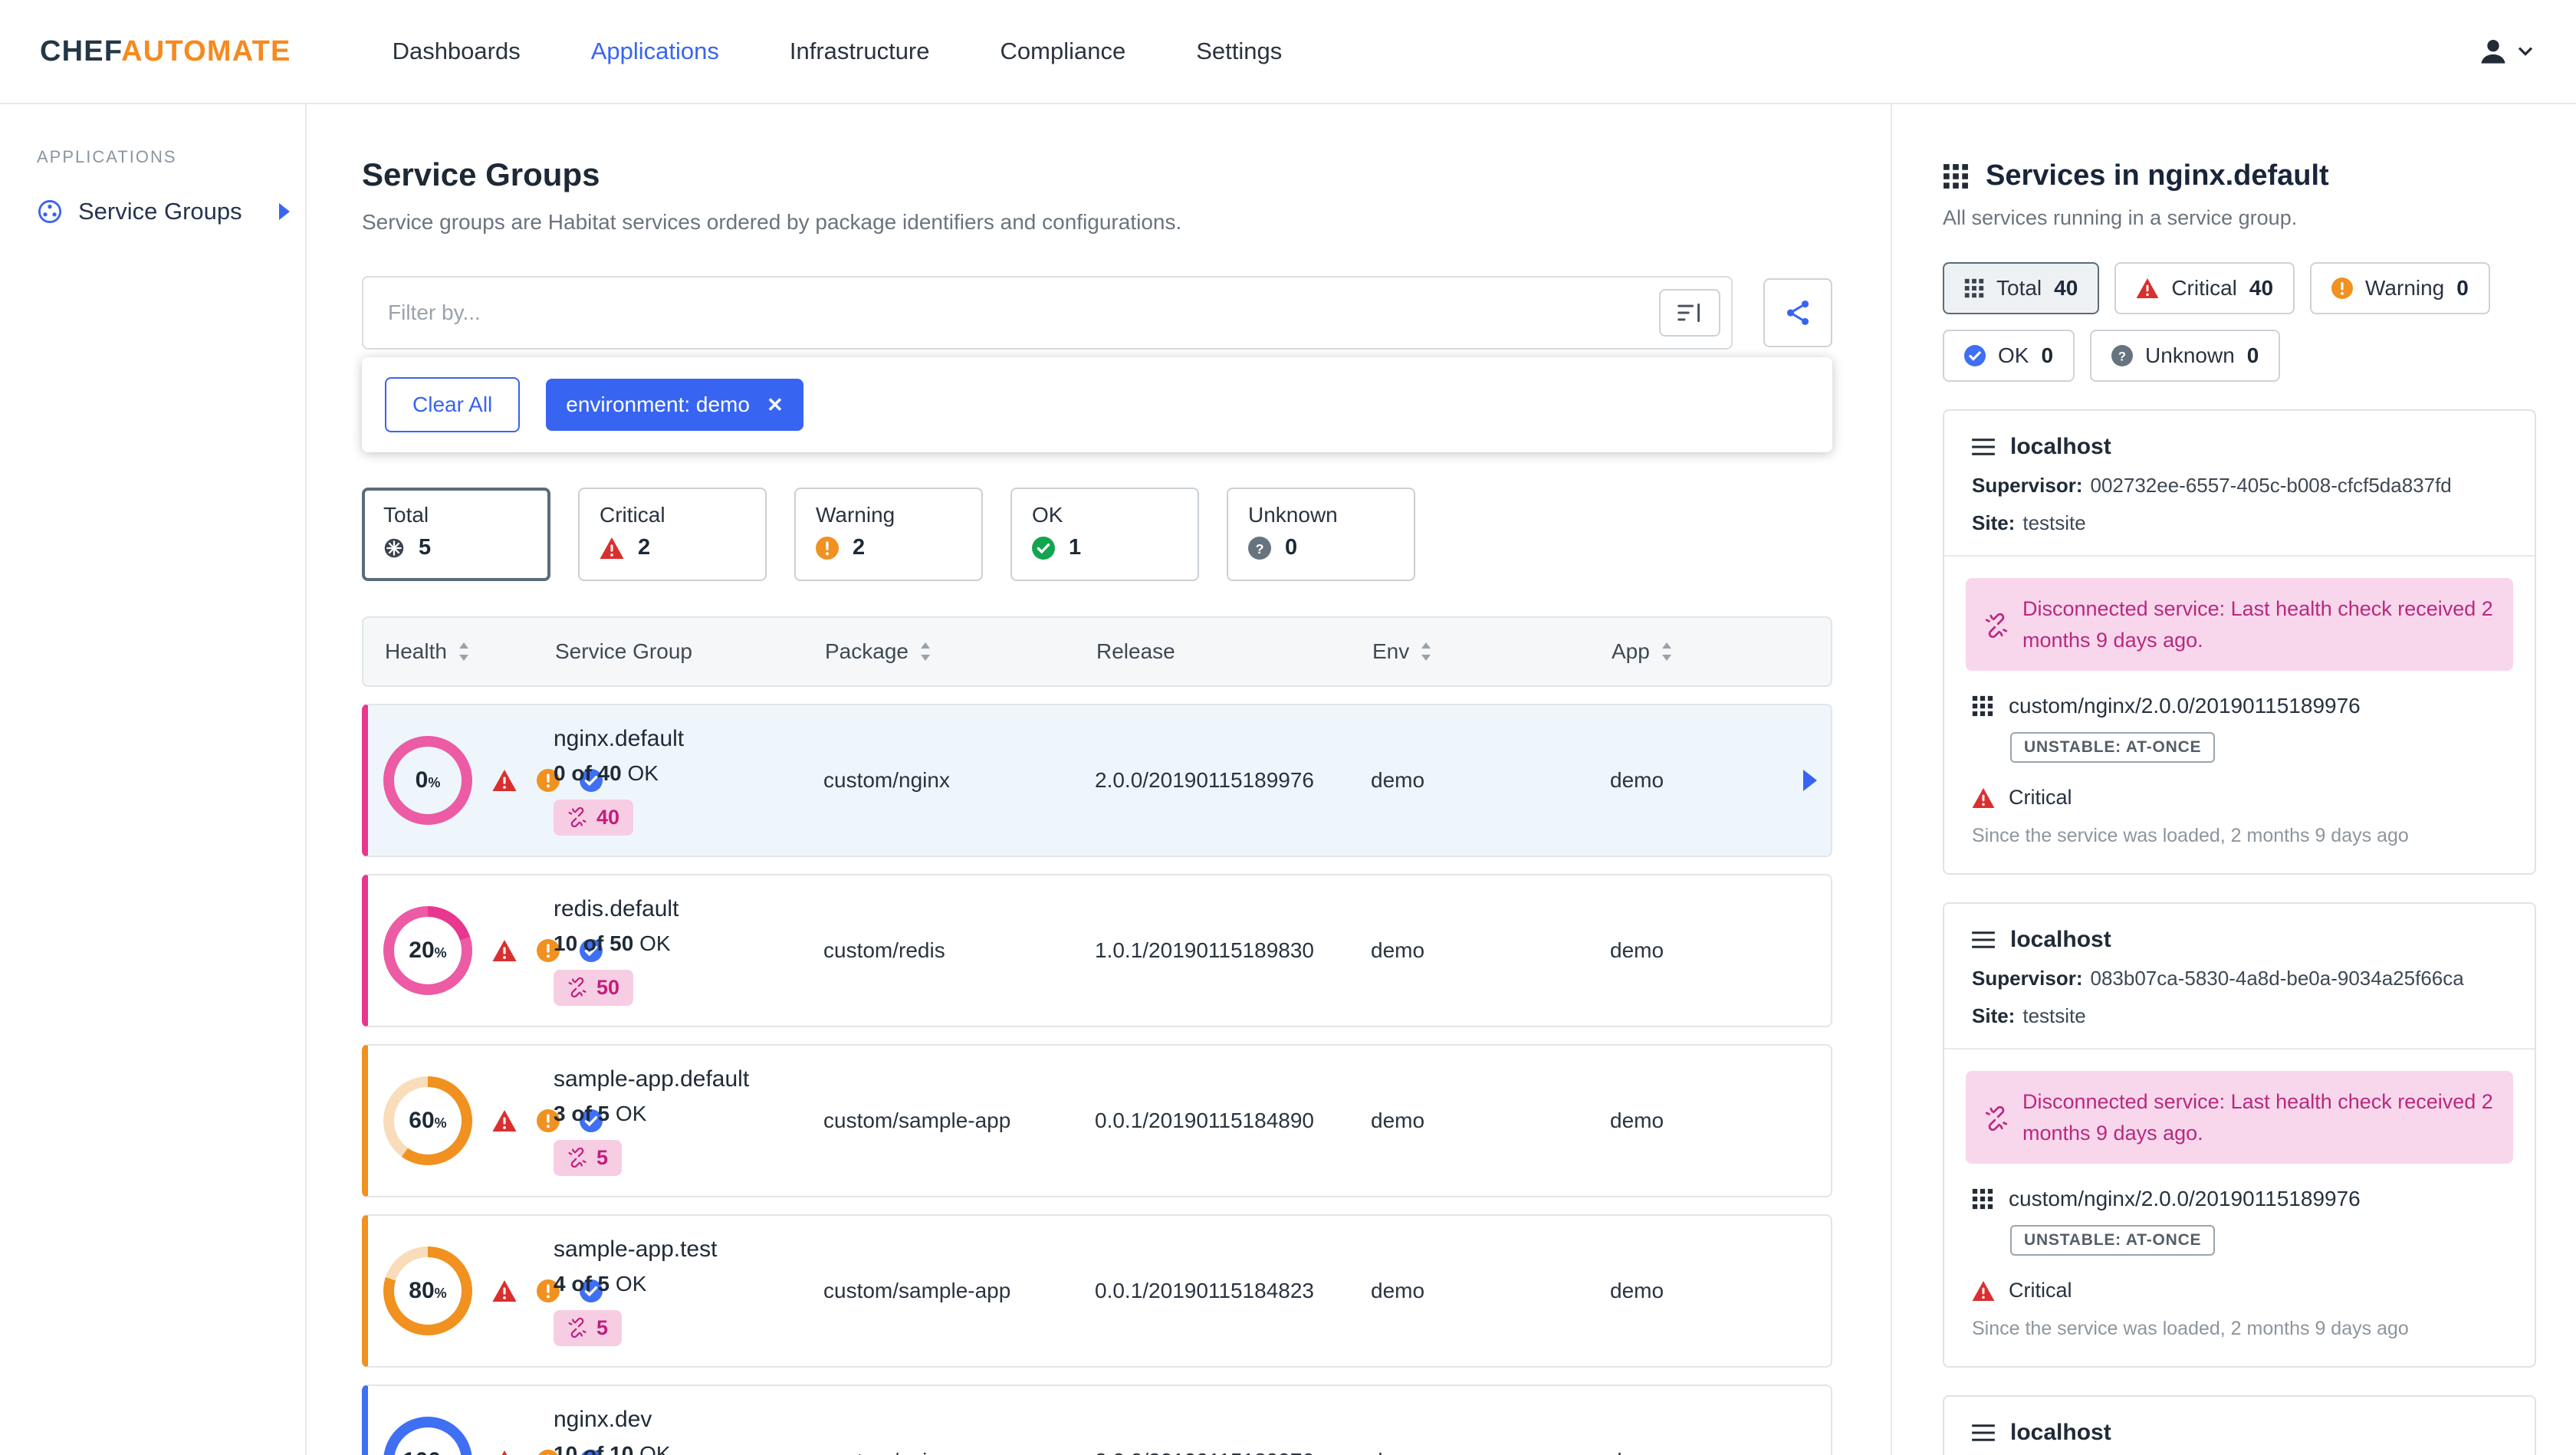 This screenshot has width=2576, height=1455. What do you see at coordinates (860, 51) in the screenshot?
I see `nav-infrastructure: Infrastructure` at bounding box center [860, 51].